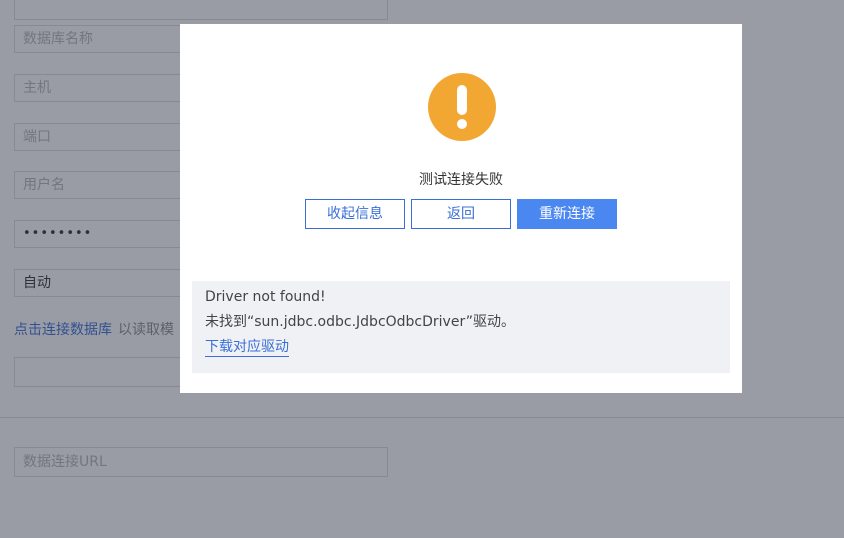 This screenshot has width=844, height=538. I want to click on dialog-title: 测试连接失败, so click(461, 180).